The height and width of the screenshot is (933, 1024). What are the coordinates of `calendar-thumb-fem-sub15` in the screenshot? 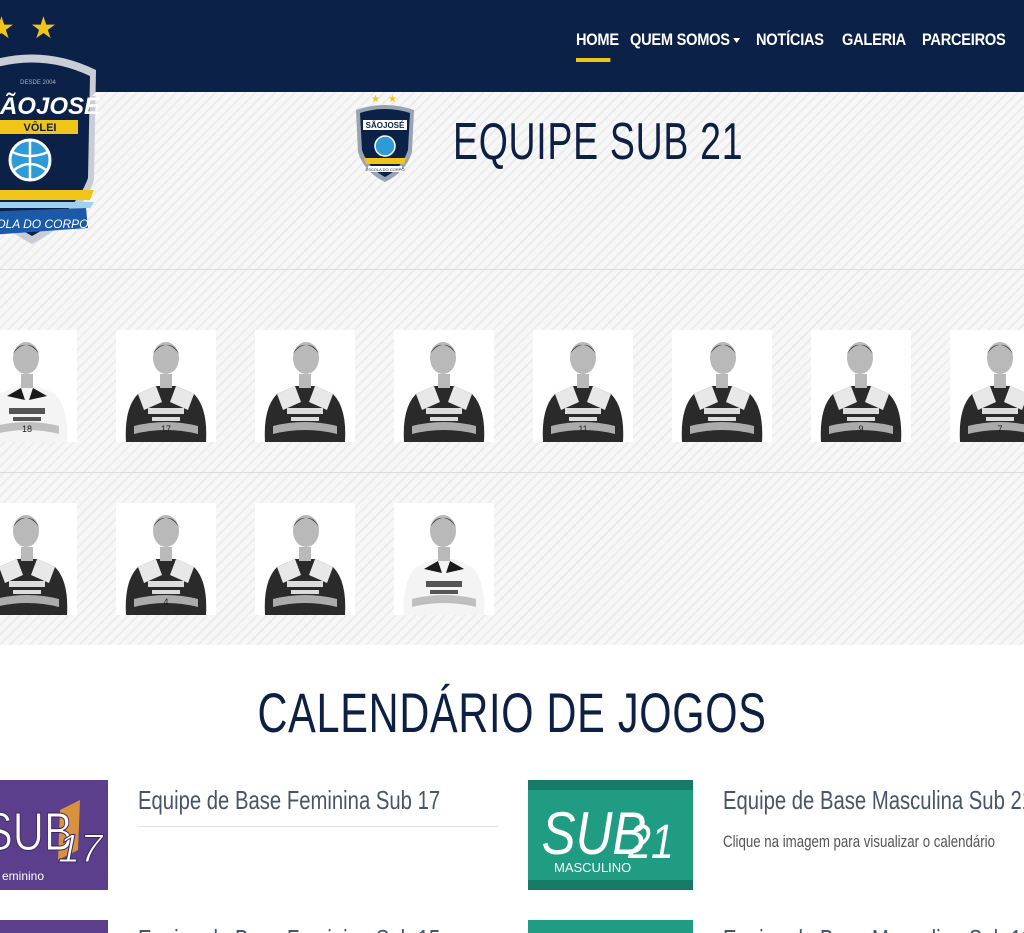 It's located at (54, 926).